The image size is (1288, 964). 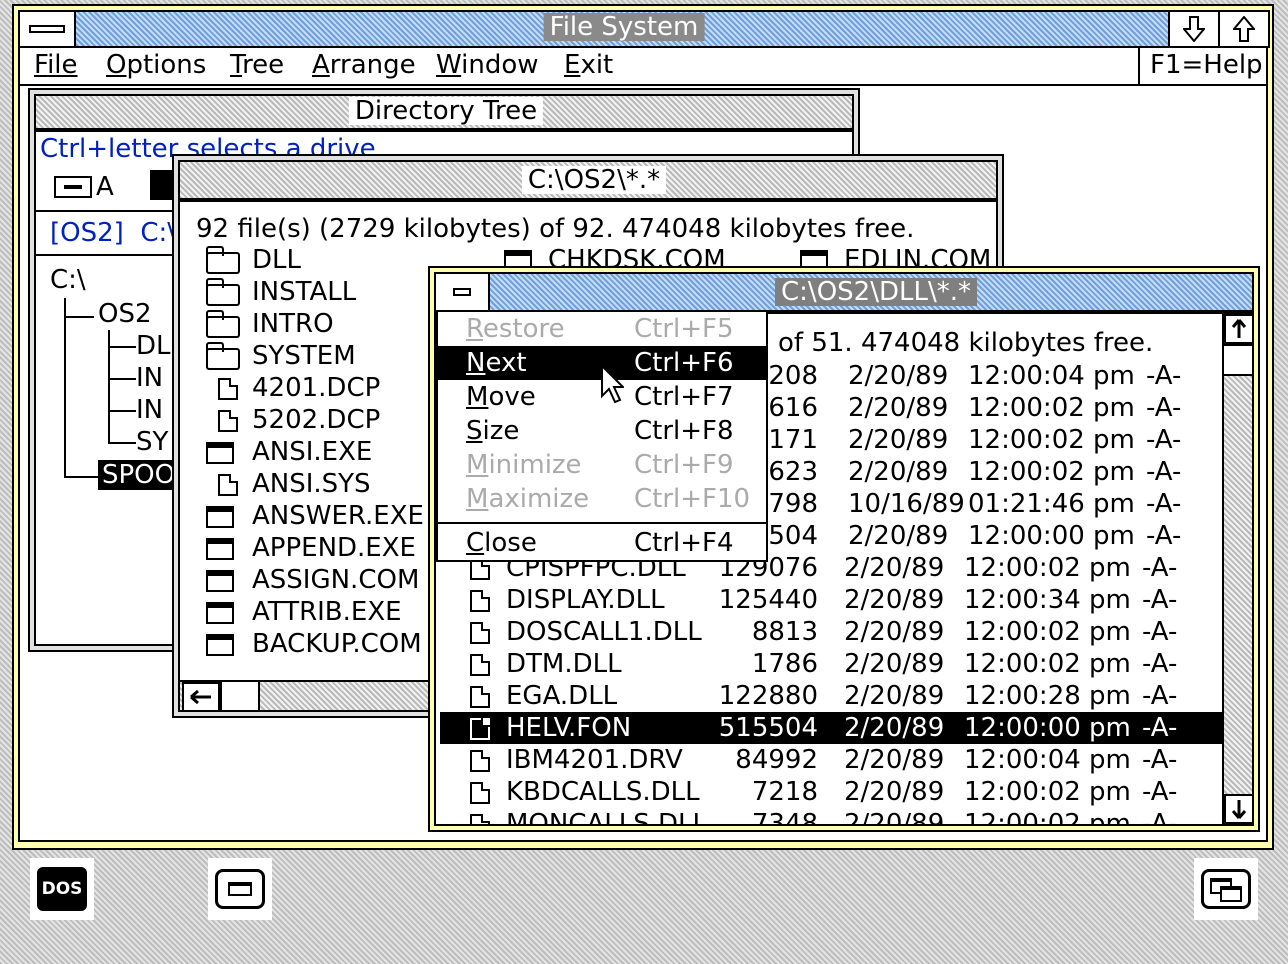 I want to click on menu-item-accelerator: Ctrl+F7, so click(x=684, y=397).